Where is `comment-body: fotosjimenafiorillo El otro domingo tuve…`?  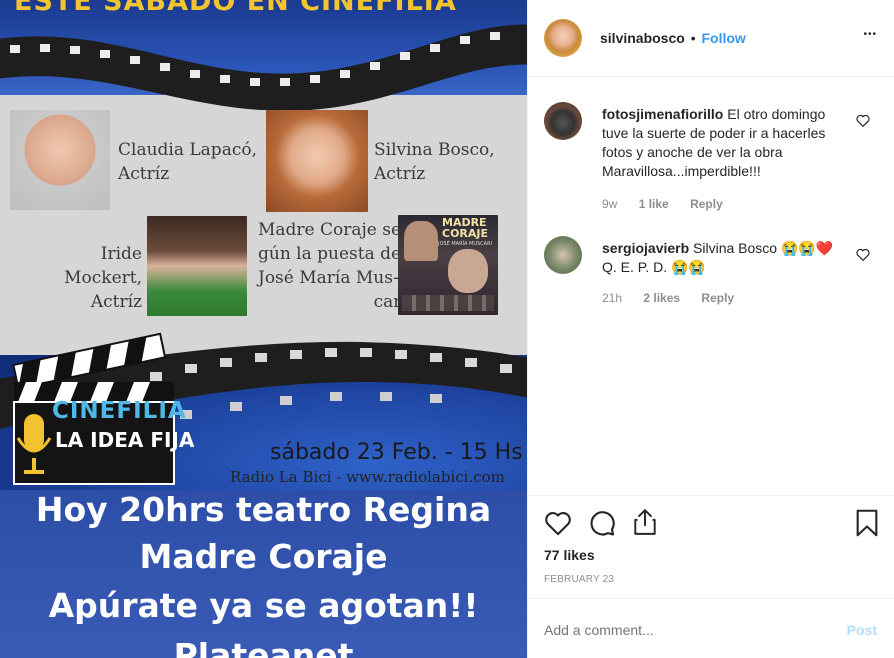
comment-body: fotosjimenafiorillo El otro domingo tuve… is located at coordinates (722, 143).